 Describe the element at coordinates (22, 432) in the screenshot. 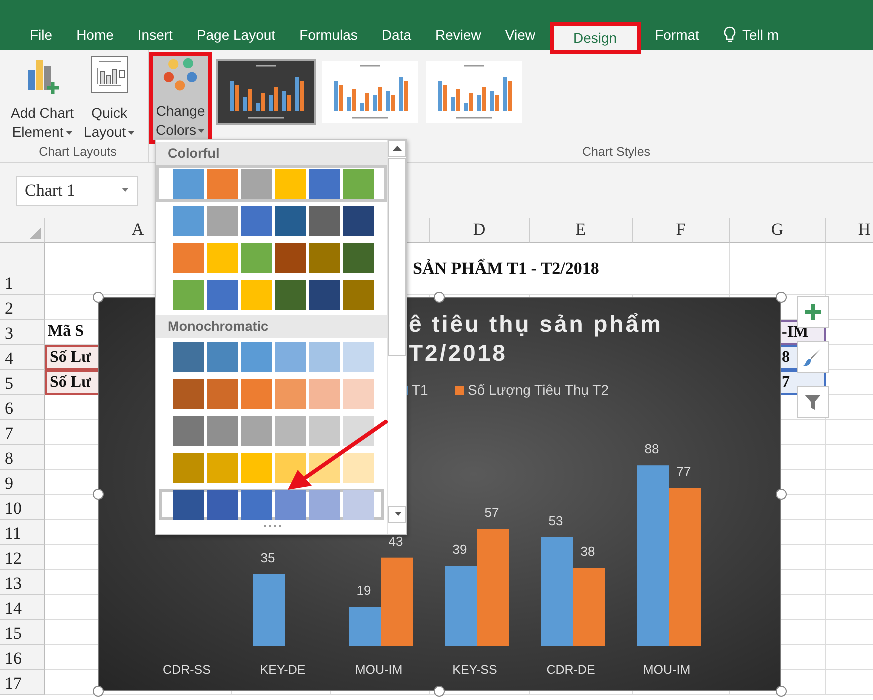

I see `row-header: 7` at that location.